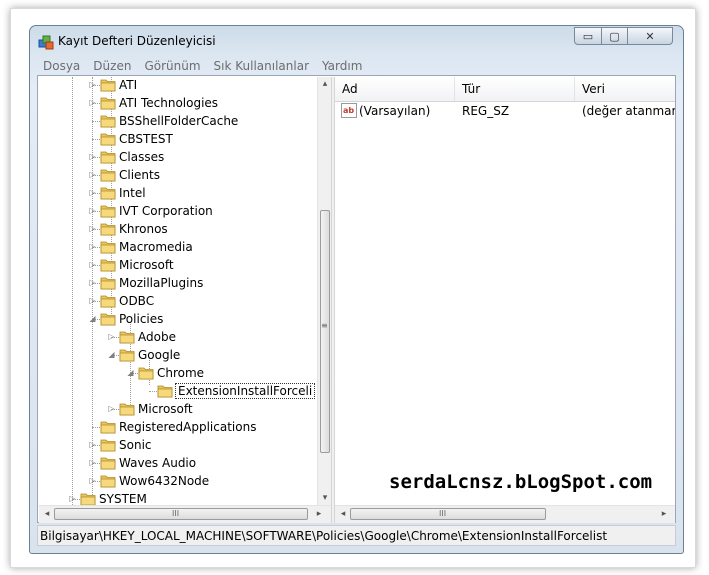  Describe the element at coordinates (165, 409) in the screenshot. I see `tree-node-label: Microsoft` at that location.